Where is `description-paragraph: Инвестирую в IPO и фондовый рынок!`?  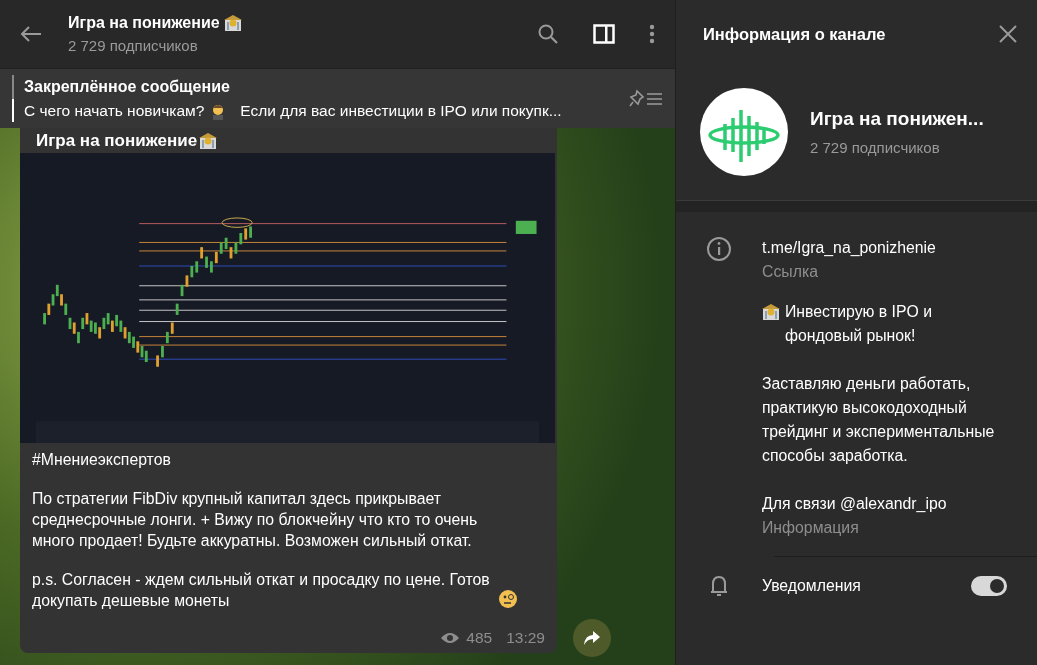 description-paragraph: Инвестирую в IPO и фондовый рынок! is located at coordinates (859, 324).